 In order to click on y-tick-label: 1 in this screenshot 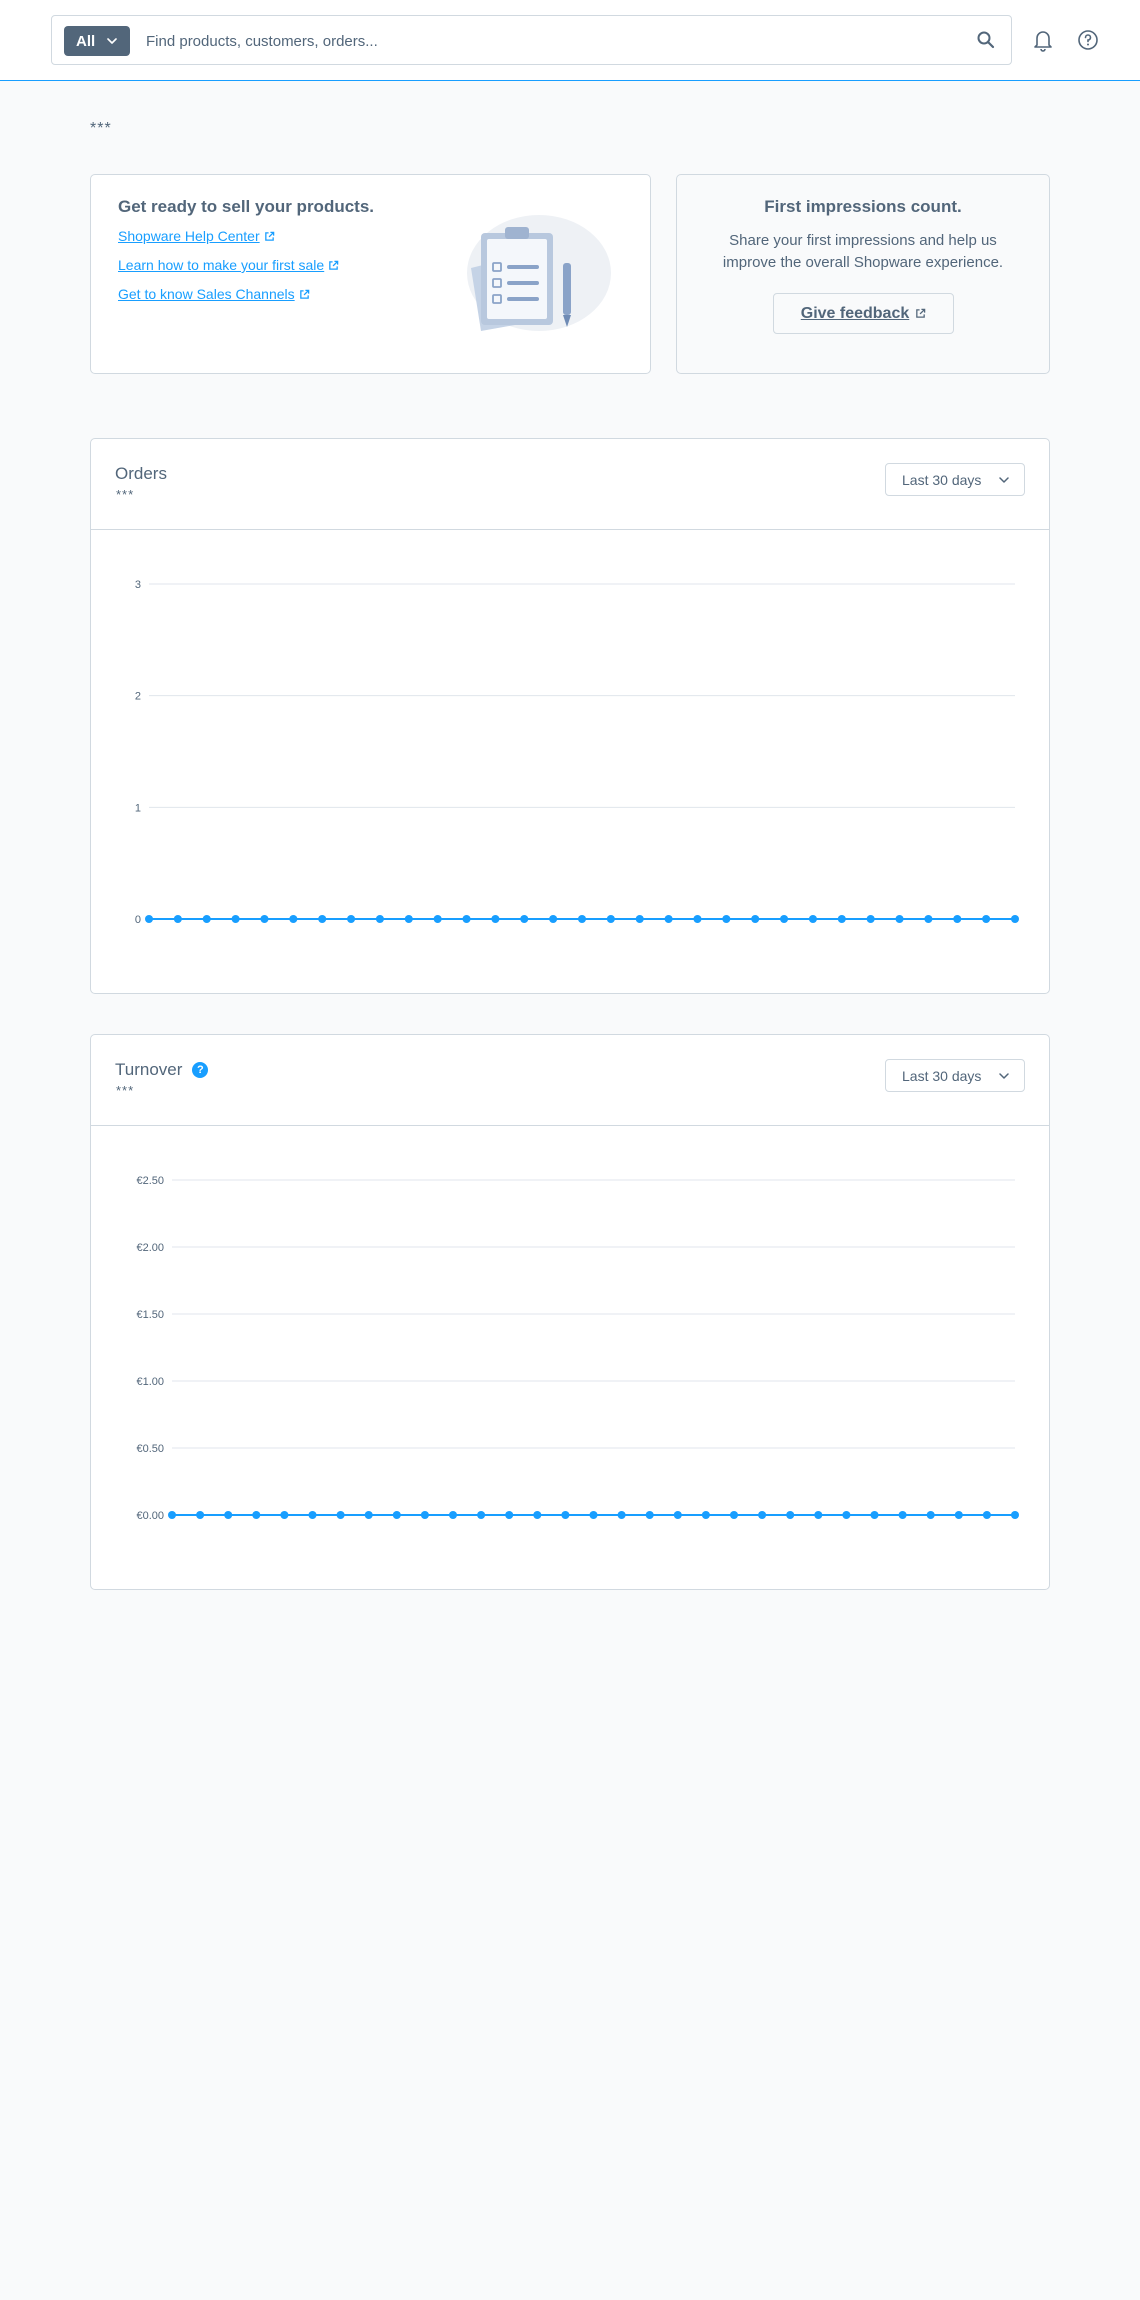, I will do `click(138, 808)`.